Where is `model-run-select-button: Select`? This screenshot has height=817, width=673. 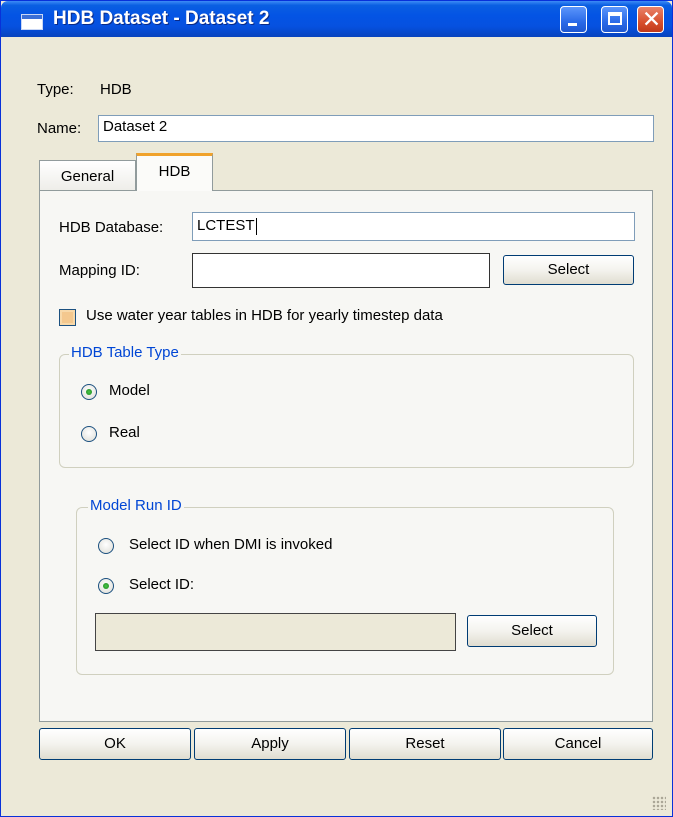
model-run-select-button: Select is located at coordinates (532, 631).